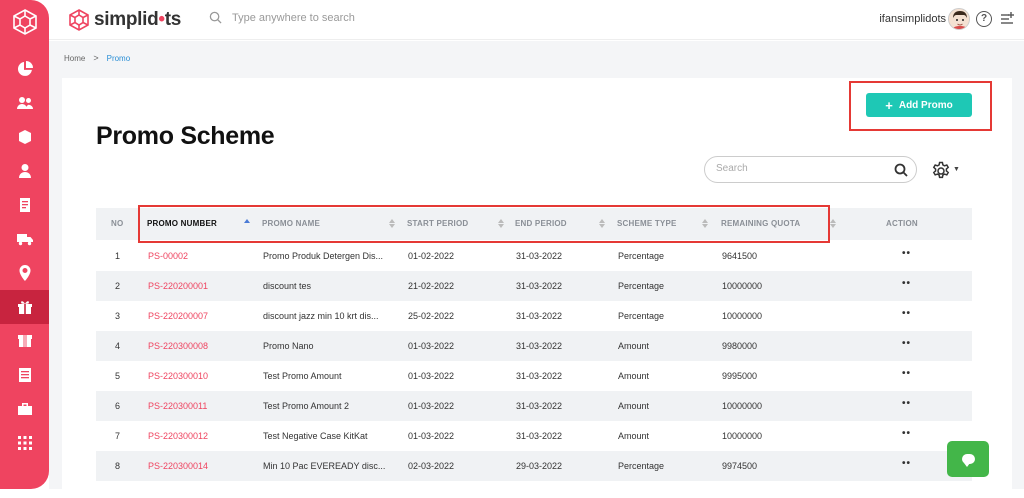  What do you see at coordinates (177, 406) in the screenshot?
I see `cell-promo-number: PS-220300011` at bounding box center [177, 406].